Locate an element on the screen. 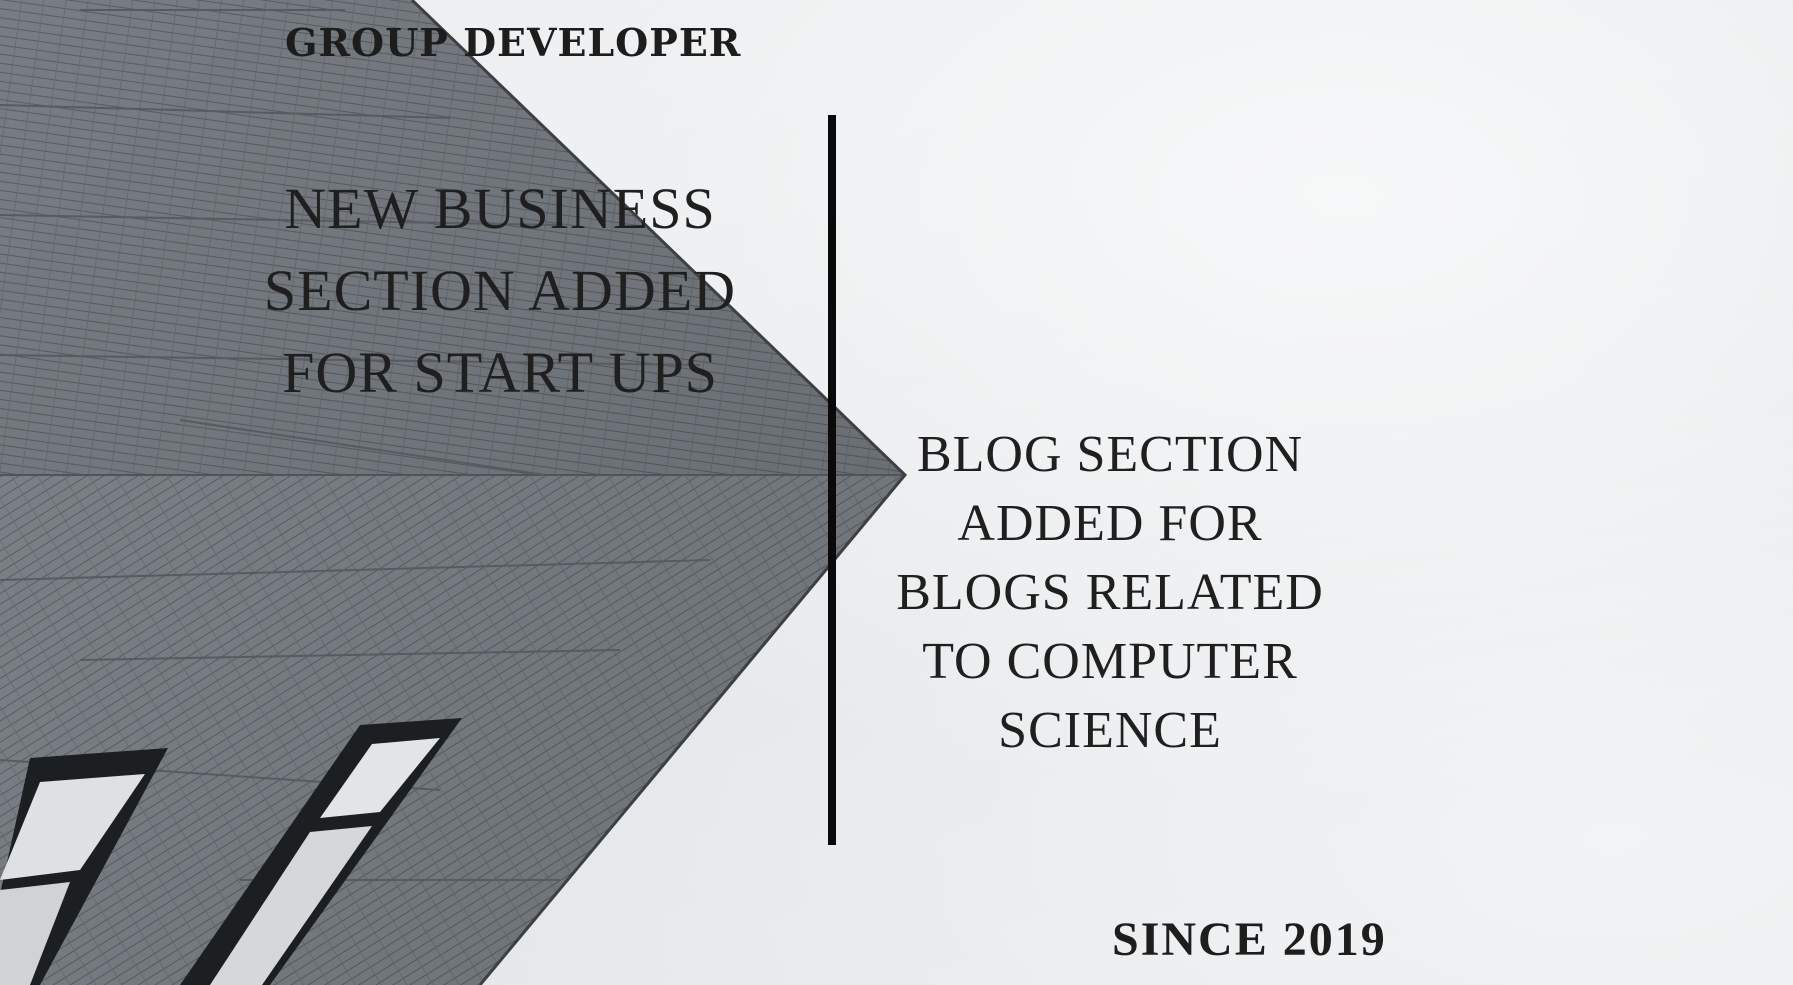  headline: NEW BUSINESS SECTION ADDED FOR START UPS is located at coordinates (500, 291).